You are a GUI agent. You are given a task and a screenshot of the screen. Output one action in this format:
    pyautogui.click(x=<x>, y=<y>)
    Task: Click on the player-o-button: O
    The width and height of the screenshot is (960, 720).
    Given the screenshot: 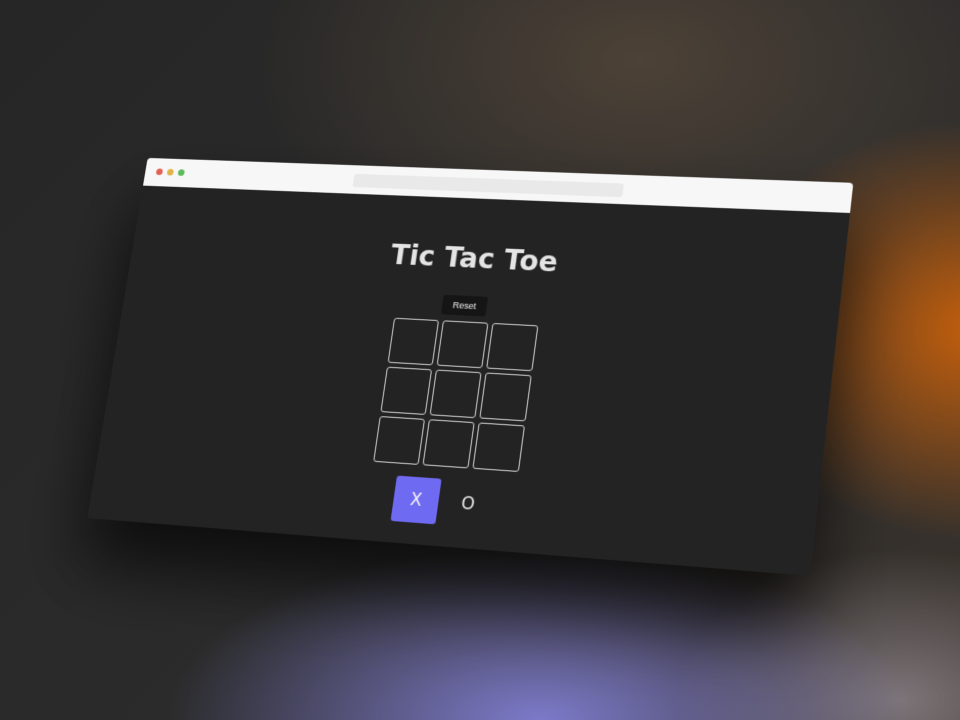 What is the action you would take?
    pyautogui.click(x=468, y=503)
    